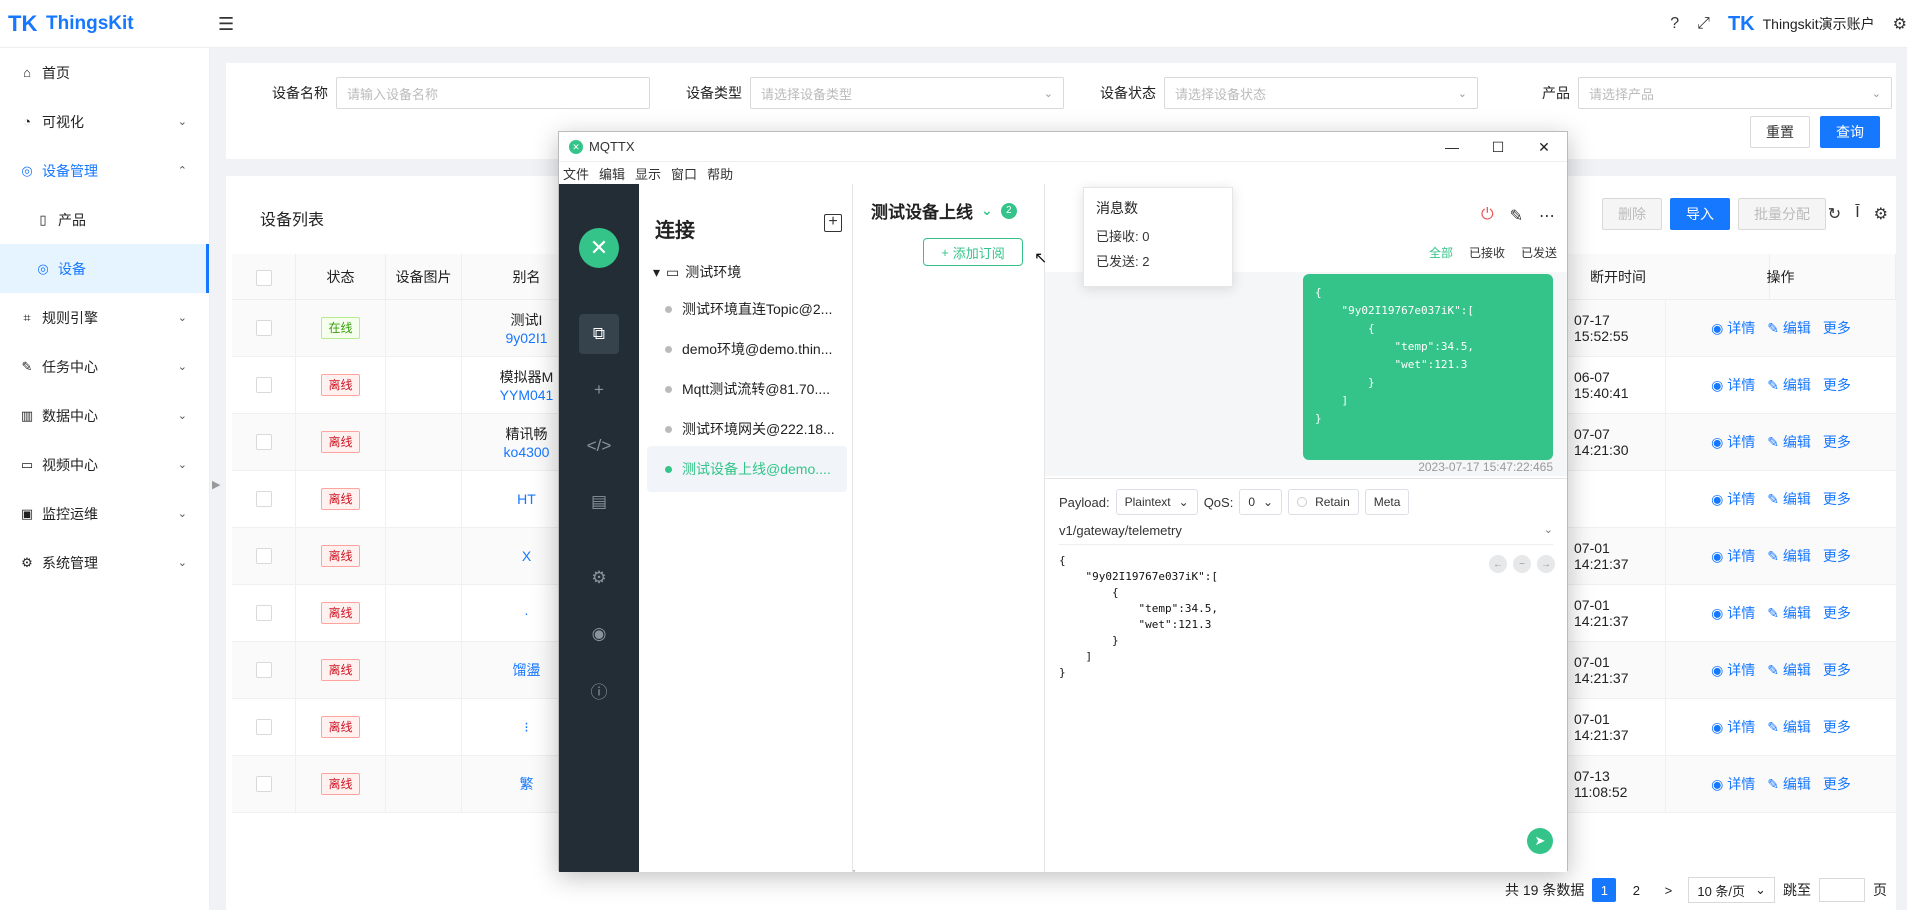 This screenshot has width=1907, height=910. I want to click on sidebar-item-data-center: ▥ 数据中心 ⌄, so click(104, 415).